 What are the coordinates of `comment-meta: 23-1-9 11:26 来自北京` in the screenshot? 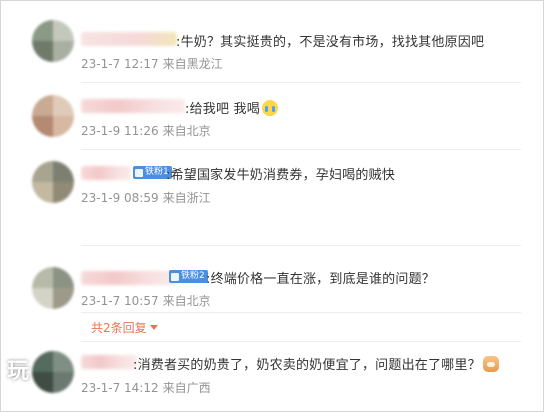 It's located at (148, 130).